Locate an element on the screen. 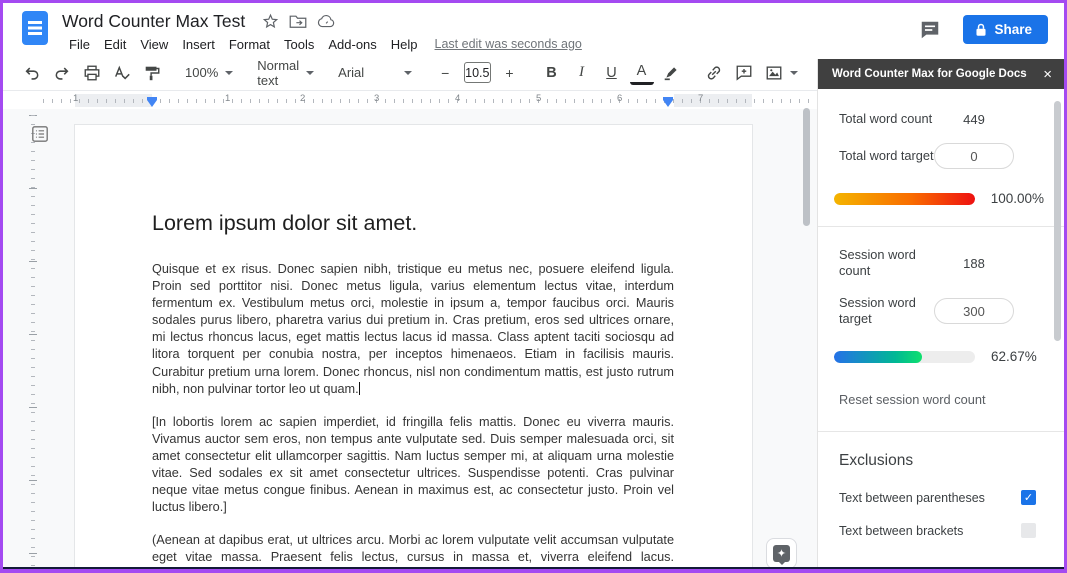  sidebar-scrollbar is located at coordinates (1057, 221).